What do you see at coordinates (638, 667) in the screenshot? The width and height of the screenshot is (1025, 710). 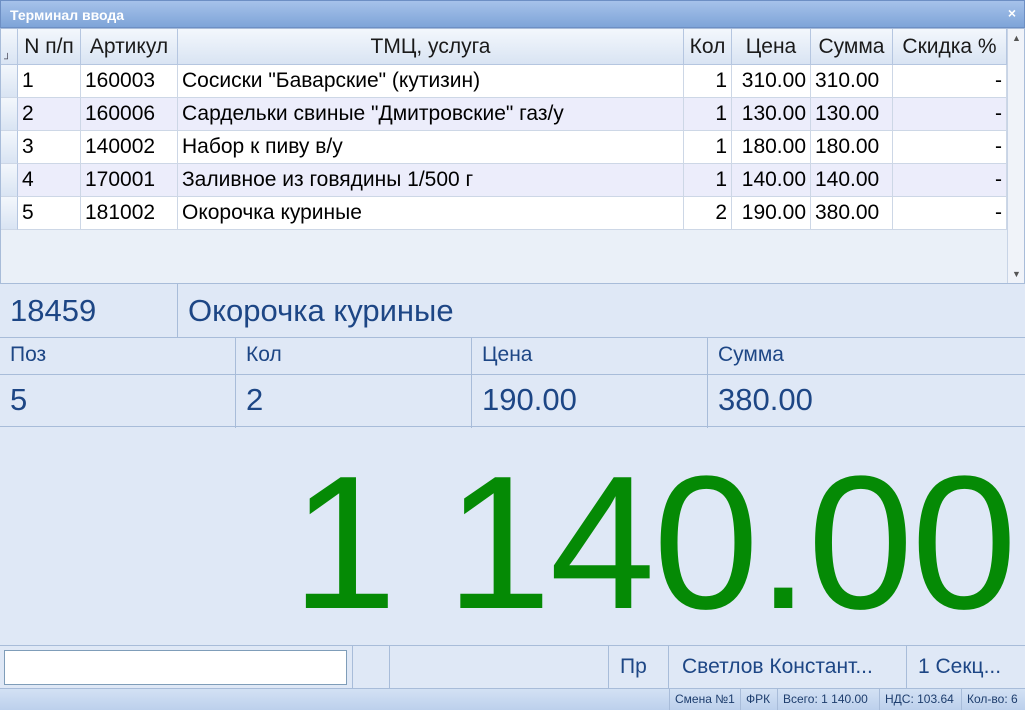 I see `mode-indicator: Пр` at bounding box center [638, 667].